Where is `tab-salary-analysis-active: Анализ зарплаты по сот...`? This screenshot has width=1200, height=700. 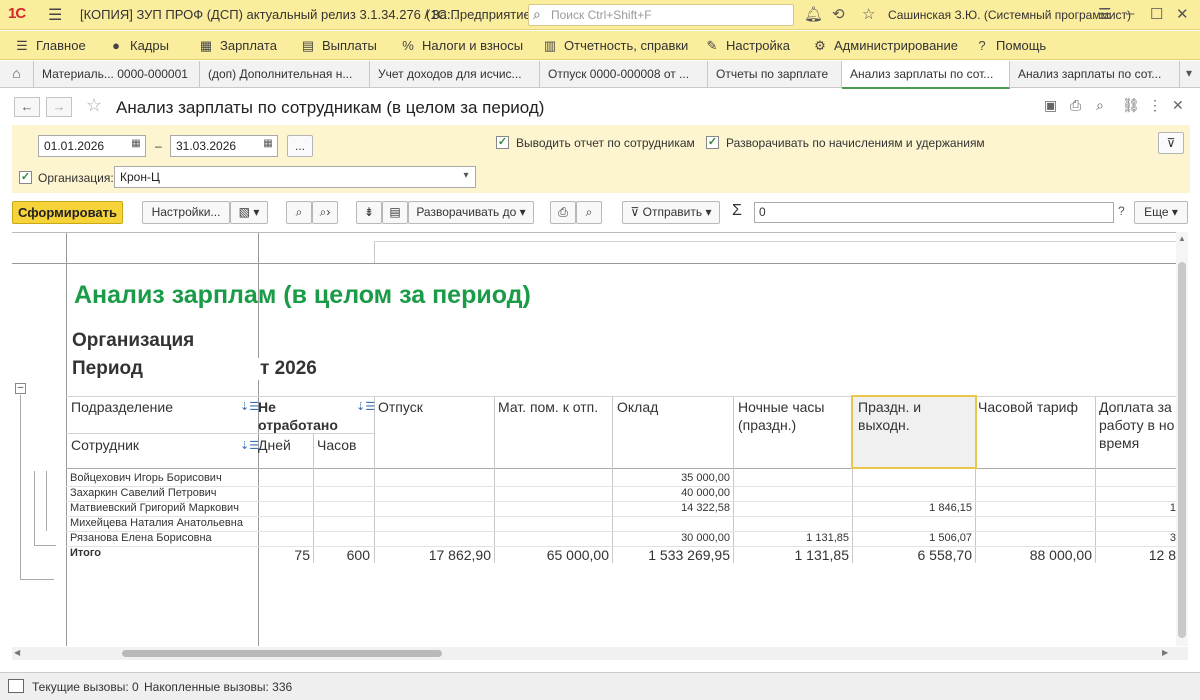
tab-salary-analysis-active: Анализ зарплаты по сот... is located at coordinates (926, 75).